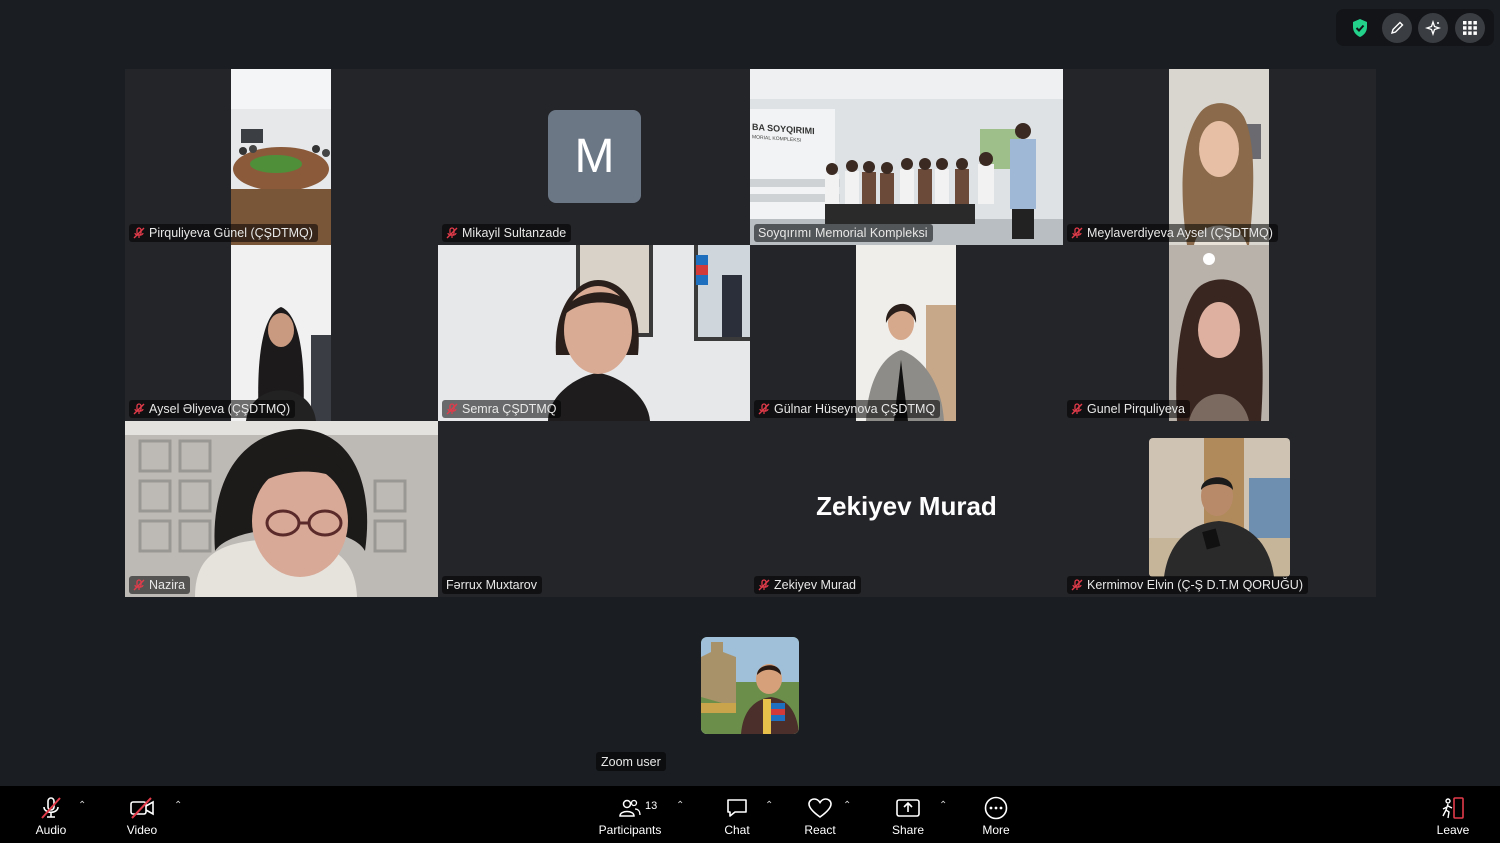  Describe the element at coordinates (1453, 808) in the screenshot. I see `leave-door-icon` at that location.